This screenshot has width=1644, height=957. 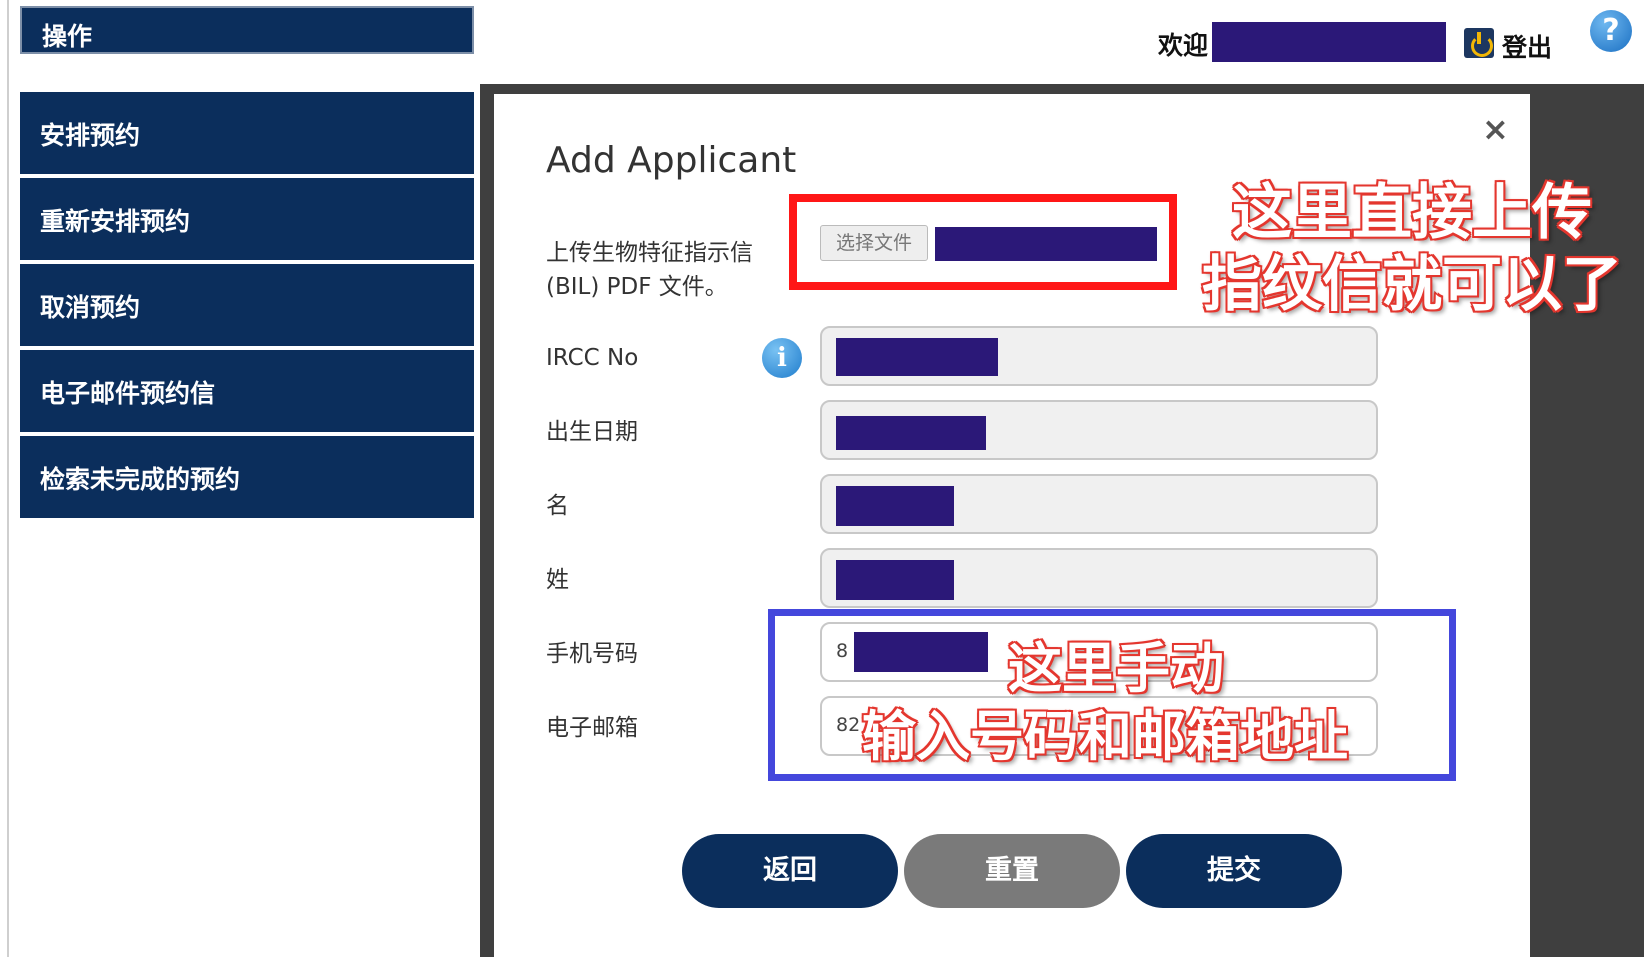 I want to click on modal-title: Add Applicant, so click(x=671, y=160).